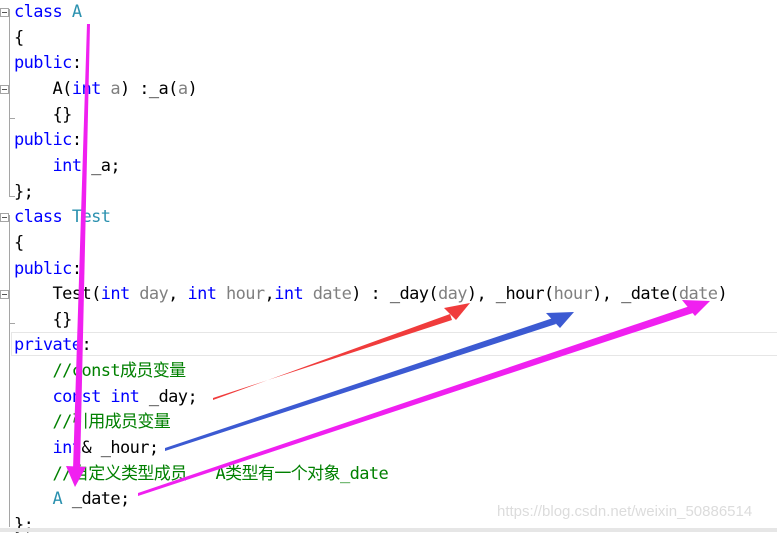 Image resolution: width=777 pixels, height=538 pixels. I want to click on blue-arrow, so click(369, 381).